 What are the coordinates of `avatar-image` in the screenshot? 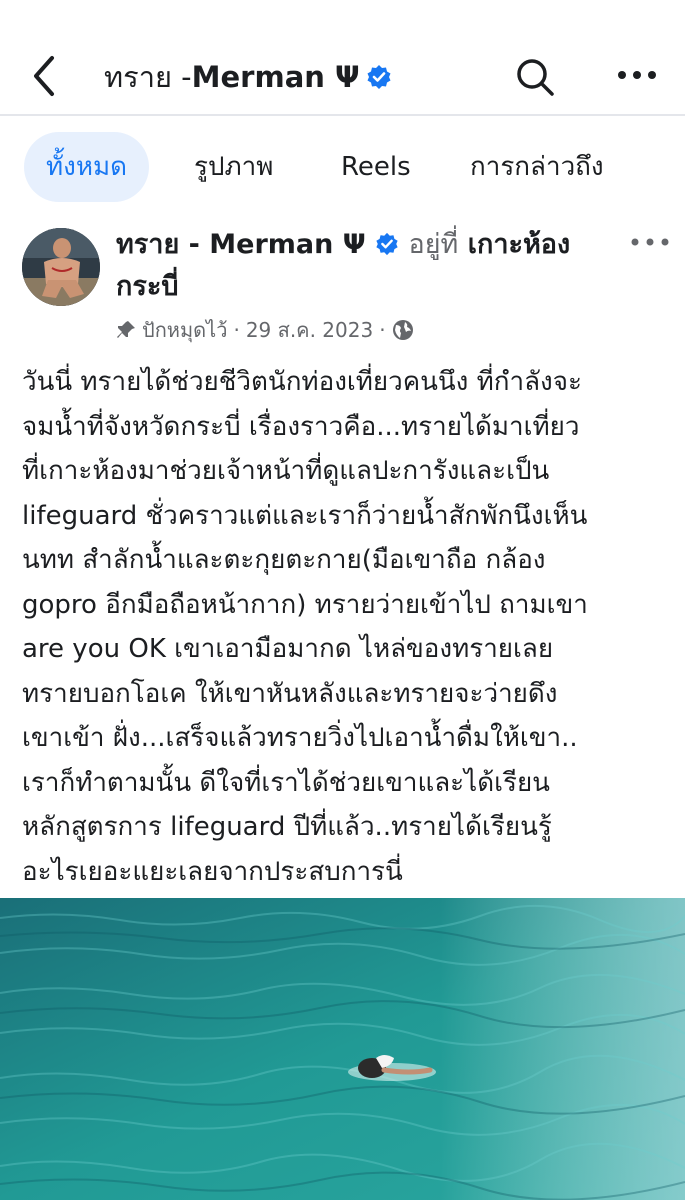 It's located at (61, 267).